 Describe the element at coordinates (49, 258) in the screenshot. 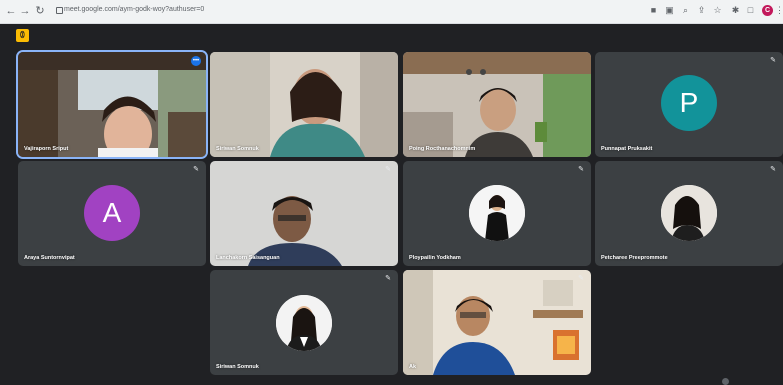

I see `participant-name: Araya Suntornvipat` at that location.